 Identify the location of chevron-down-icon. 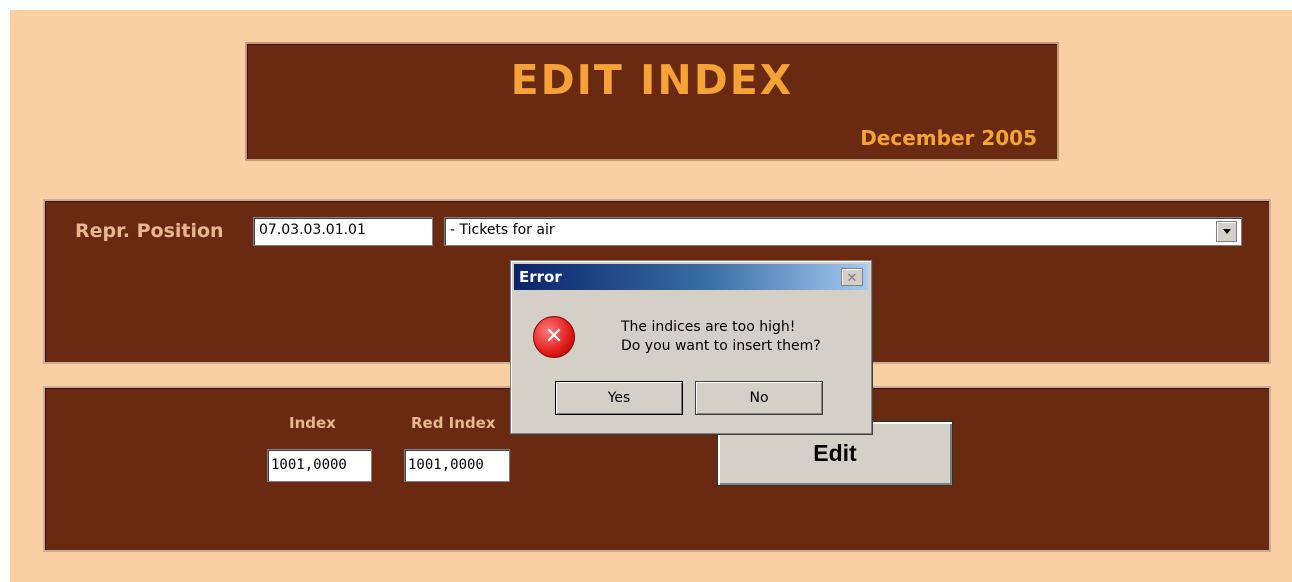
(1226, 231).